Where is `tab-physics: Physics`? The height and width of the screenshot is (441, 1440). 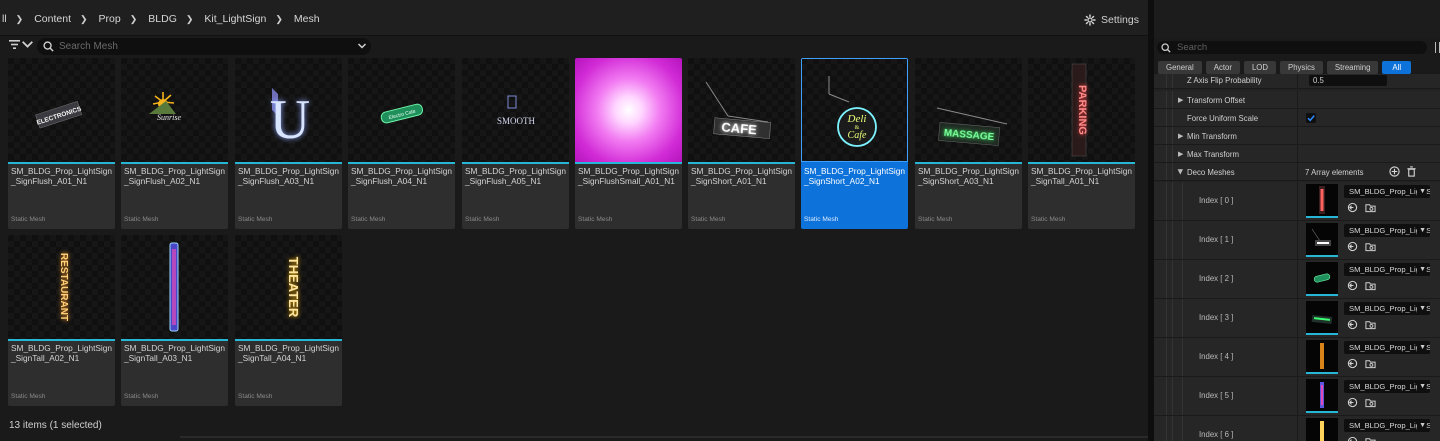 tab-physics: Physics is located at coordinates (1301, 67).